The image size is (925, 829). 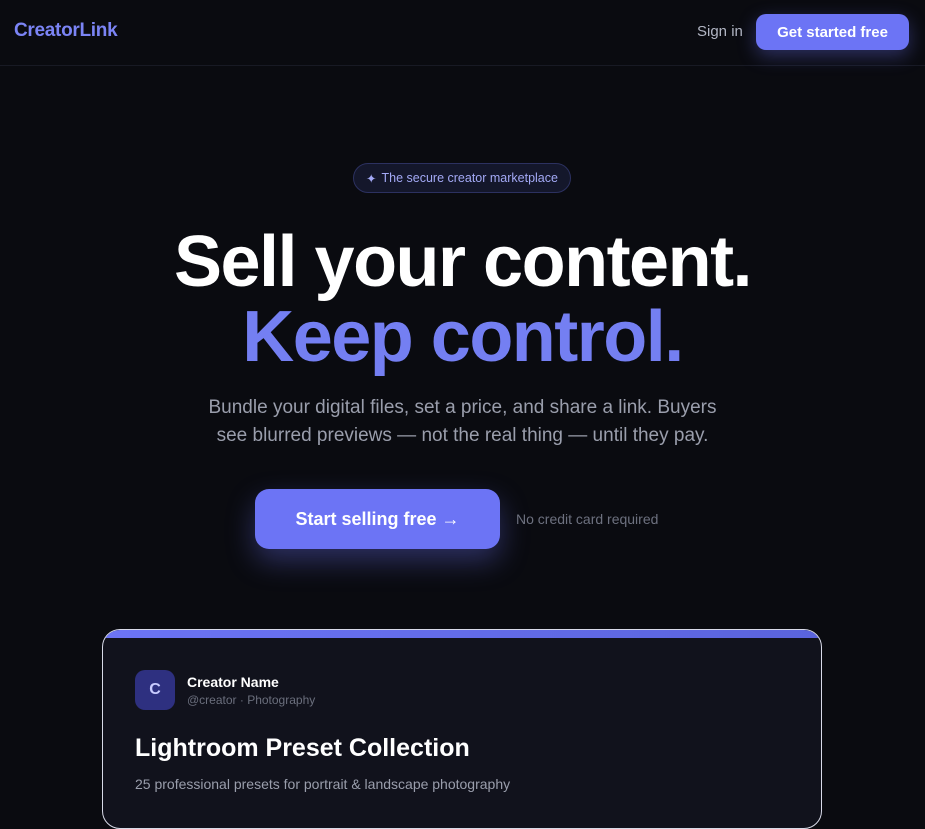 I want to click on logo: CreatorLink, so click(x=66, y=31).